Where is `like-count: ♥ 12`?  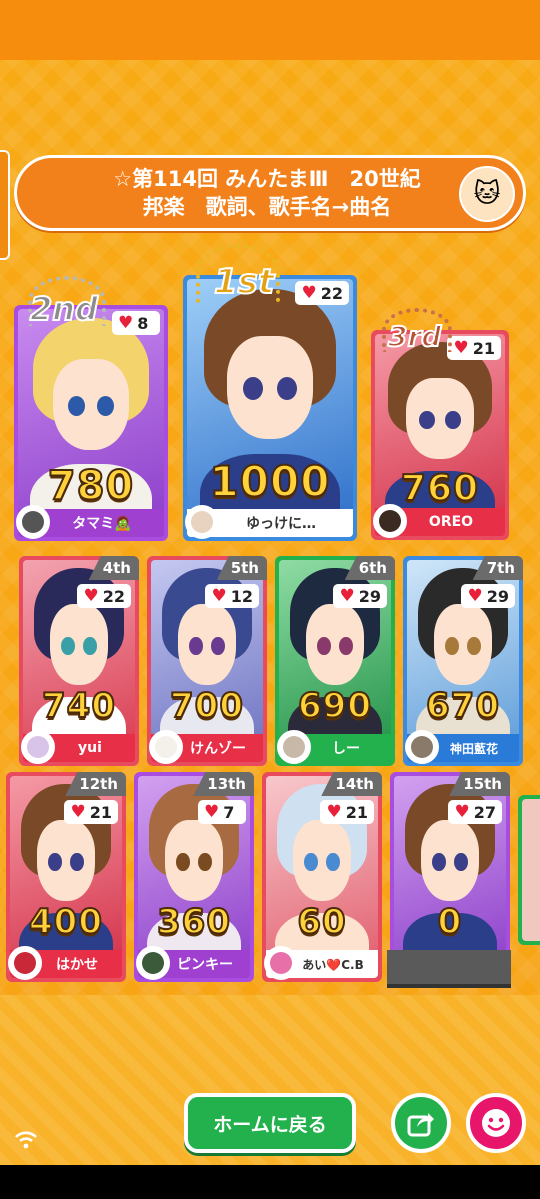 like-count: ♥ 12 is located at coordinates (232, 596).